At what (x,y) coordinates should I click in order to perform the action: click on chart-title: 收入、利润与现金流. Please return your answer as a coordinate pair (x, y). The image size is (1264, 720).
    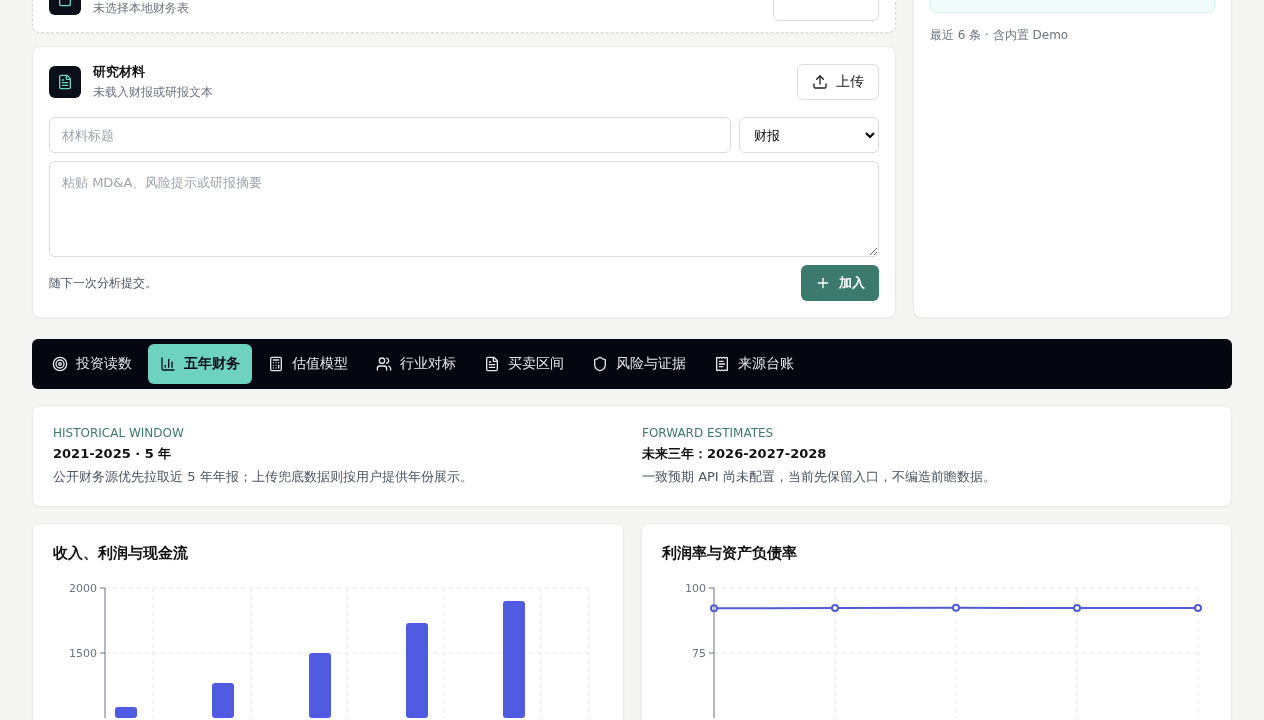
    Looking at the image, I should click on (121, 553).